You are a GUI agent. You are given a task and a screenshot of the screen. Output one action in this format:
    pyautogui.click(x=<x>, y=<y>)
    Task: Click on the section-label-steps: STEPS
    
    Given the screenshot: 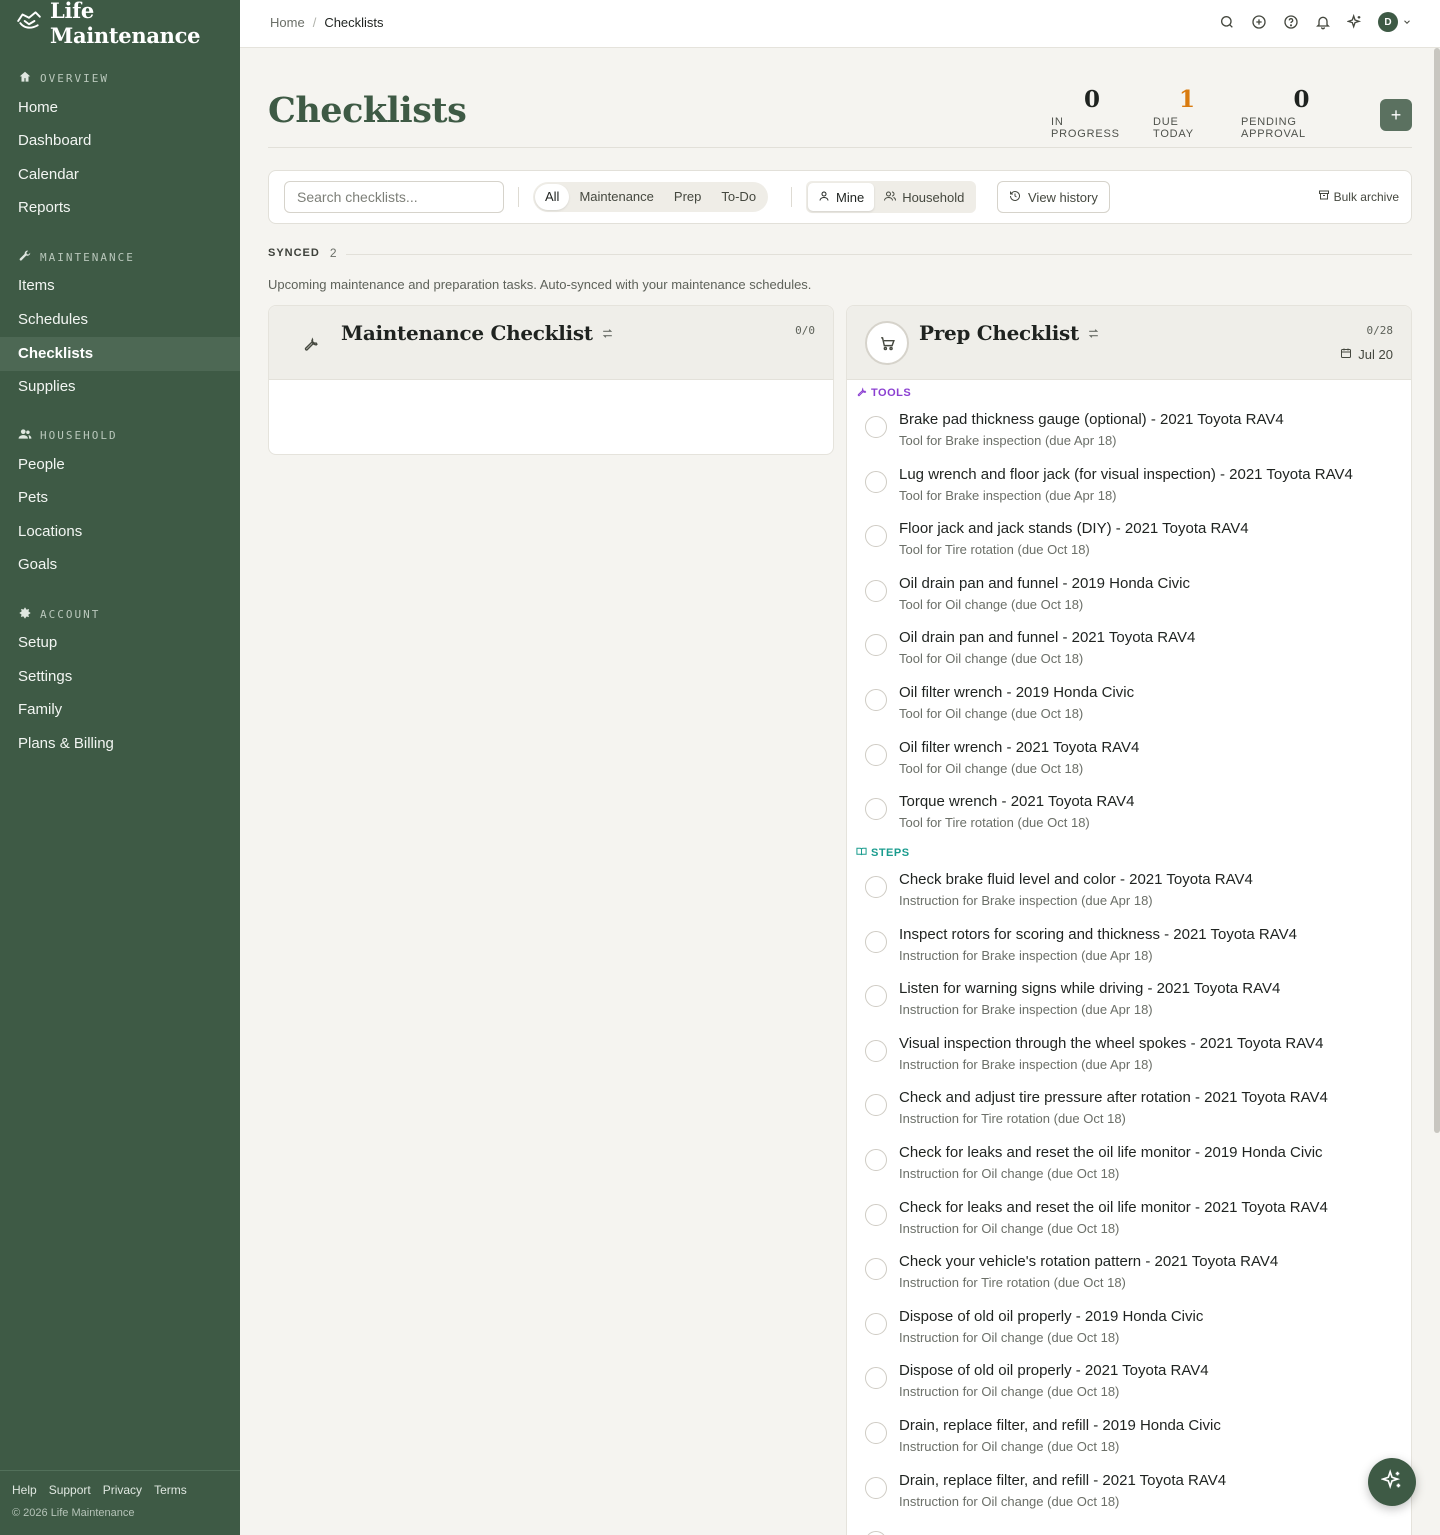 What is the action you would take?
    pyautogui.click(x=883, y=853)
    